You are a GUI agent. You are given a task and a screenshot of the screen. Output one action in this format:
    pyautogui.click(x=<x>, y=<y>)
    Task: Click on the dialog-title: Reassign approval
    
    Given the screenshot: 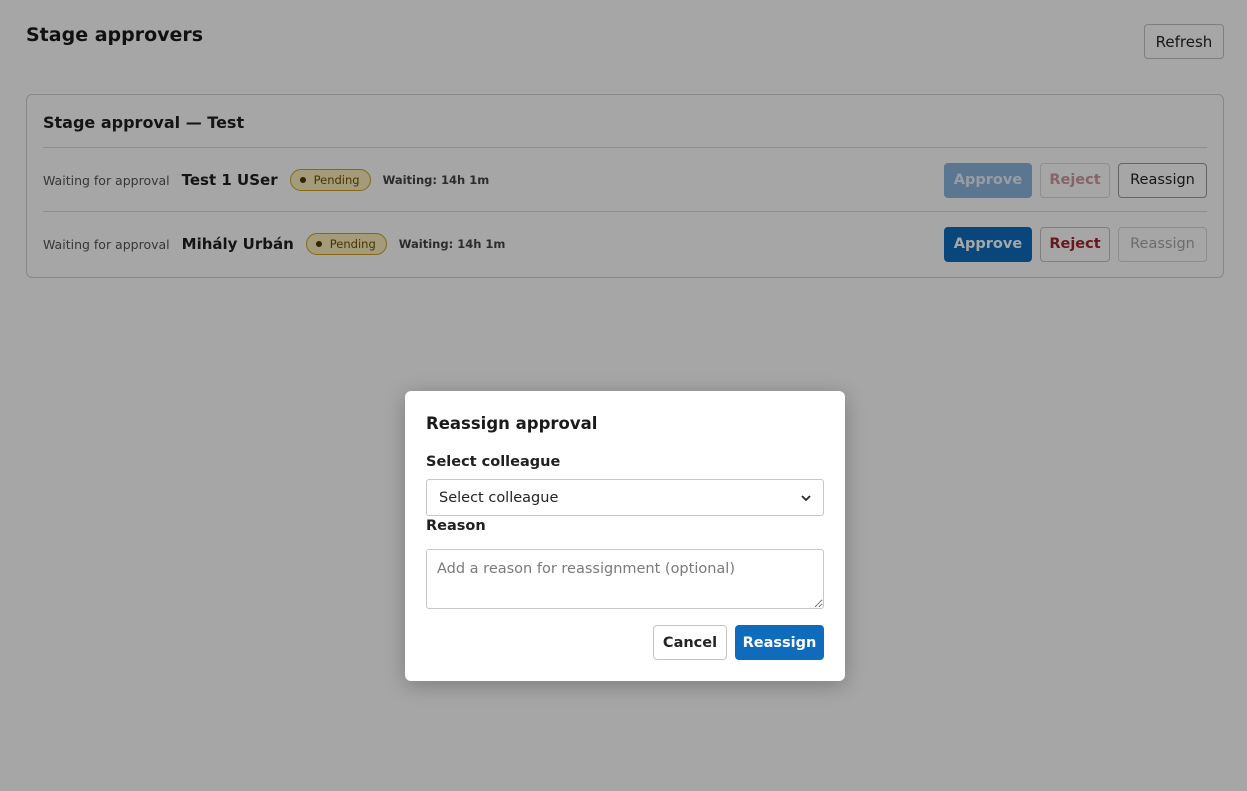 What is the action you would take?
    pyautogui.click(x=512, y=423)
    